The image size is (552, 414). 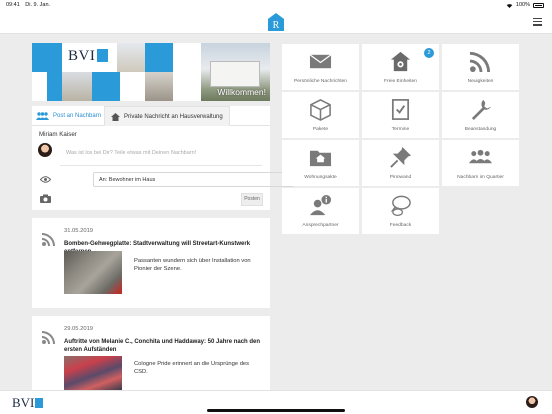 What do you see at coordinates (13, 5) in the screenshot?
I see `status-time: 09:41` at bounding box center [13, 5].